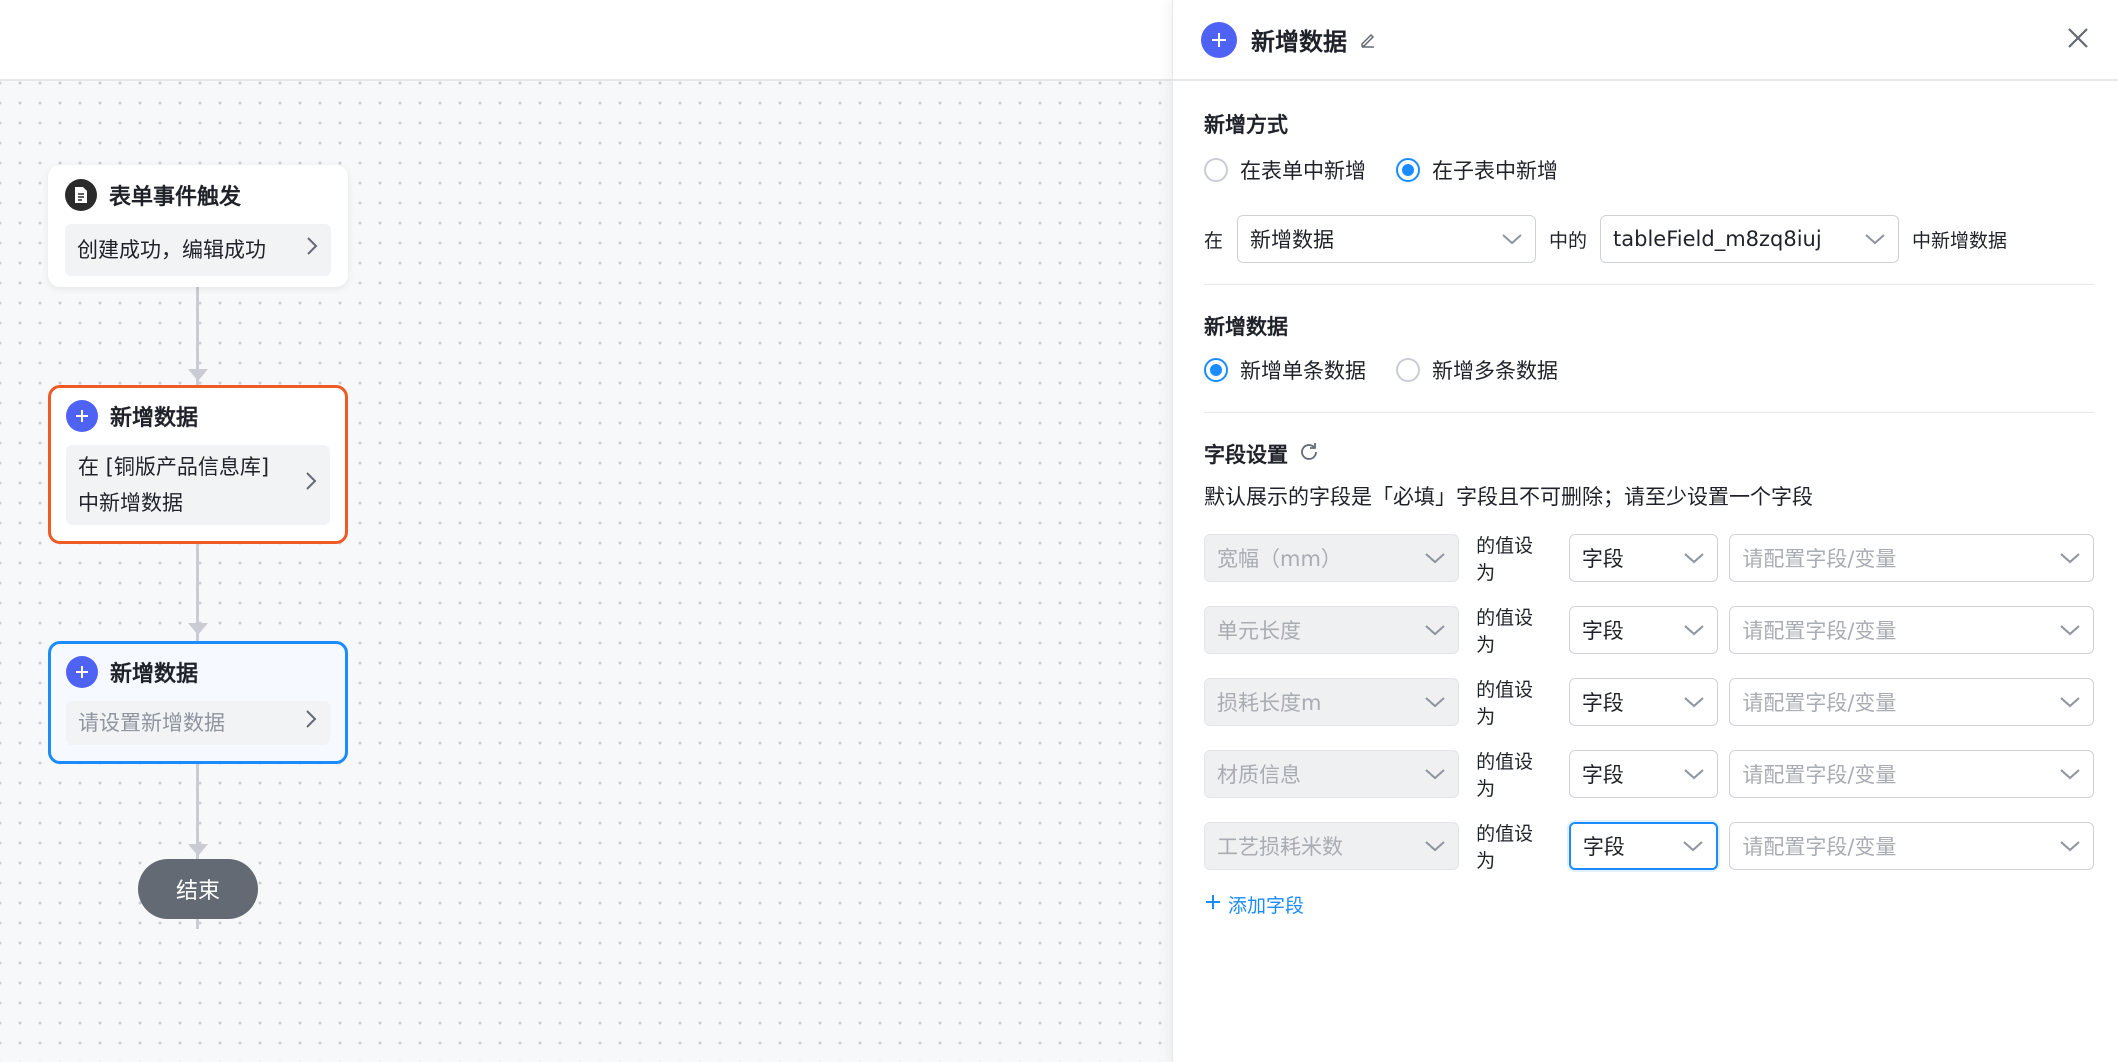  I want to click on end-node: 结束, so click(198, 889).